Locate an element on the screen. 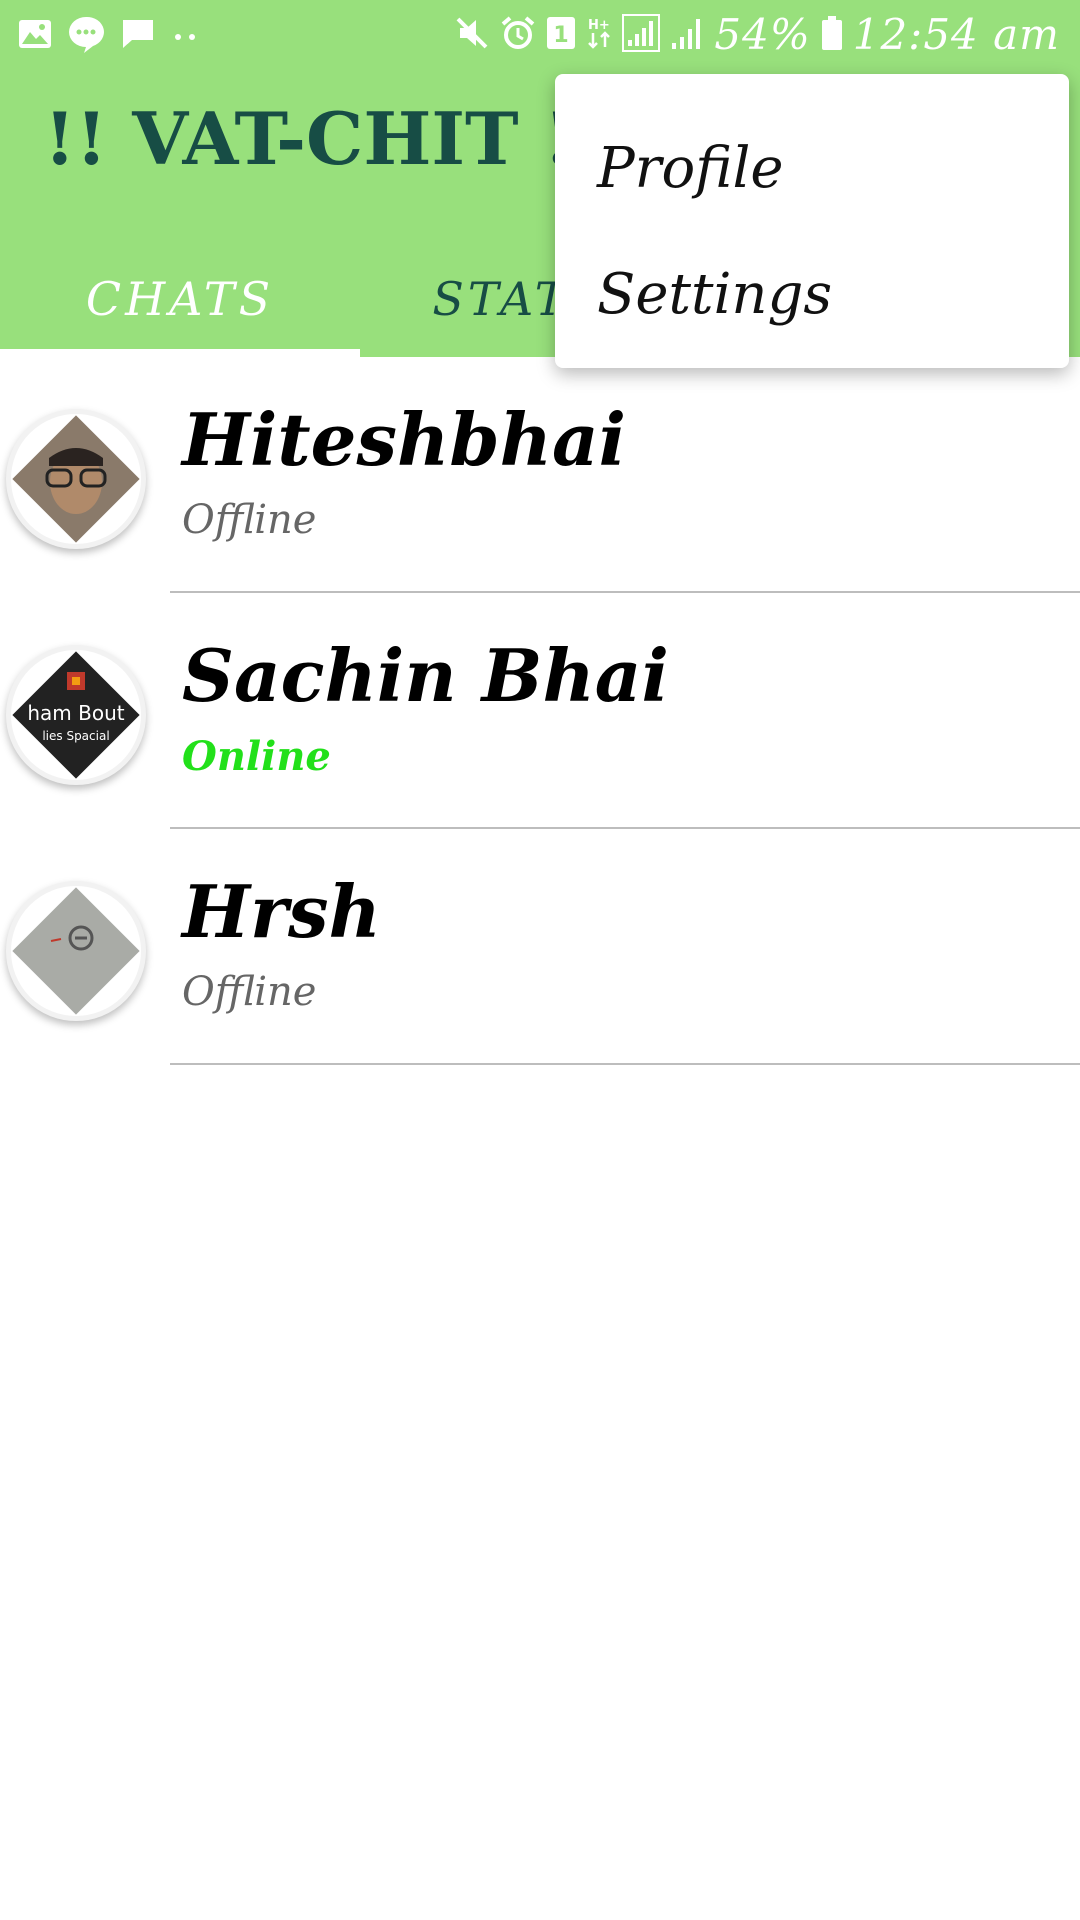 The image size is (1080, 1920). svg-text: H+ is located at coordinates (599, 25).